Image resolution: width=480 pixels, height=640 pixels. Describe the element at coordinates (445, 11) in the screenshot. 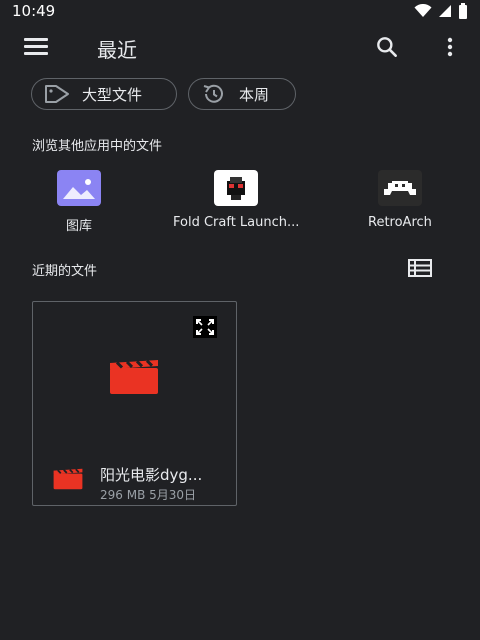

I see `signal-icon` at that location.